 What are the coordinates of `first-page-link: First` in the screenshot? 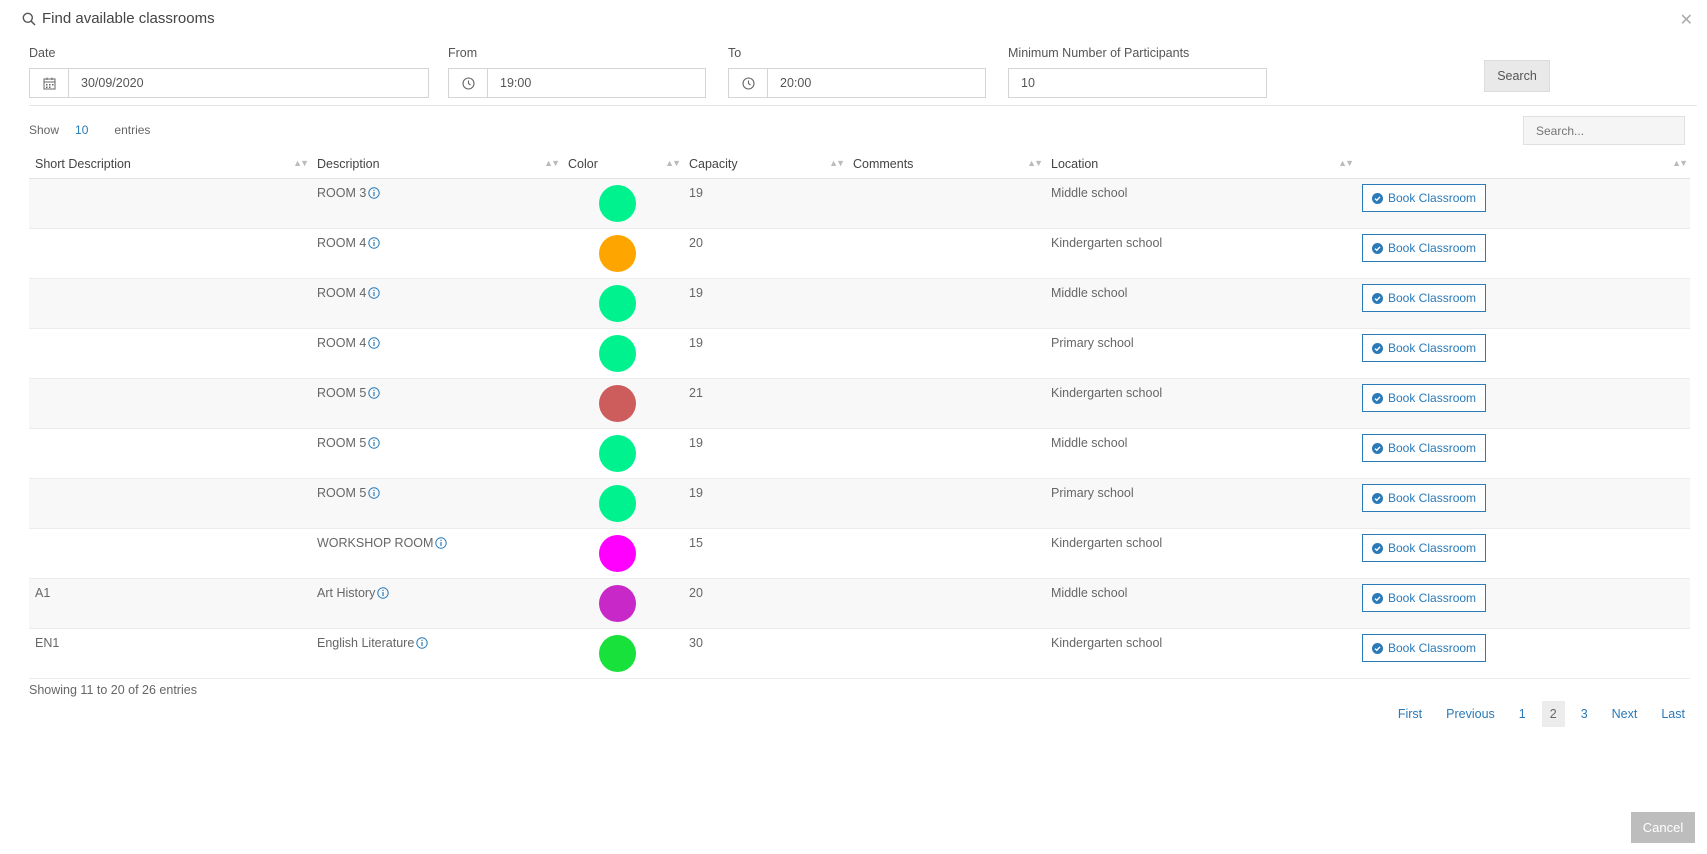 It's located at (1410, 714).